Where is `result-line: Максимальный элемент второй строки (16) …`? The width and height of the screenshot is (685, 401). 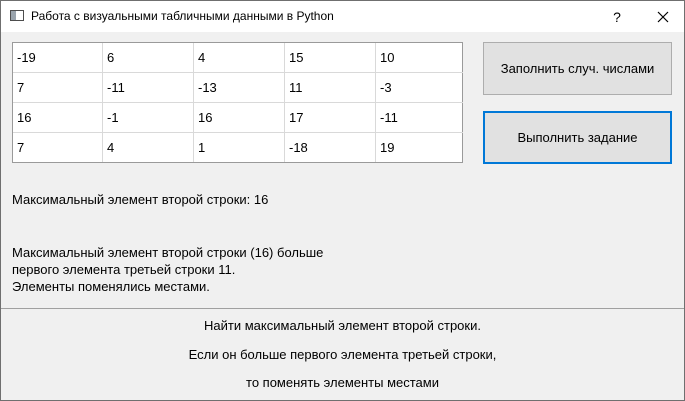 result-line: Максимальный элемент второй строки (16) … is located at coordinates (168, 252).